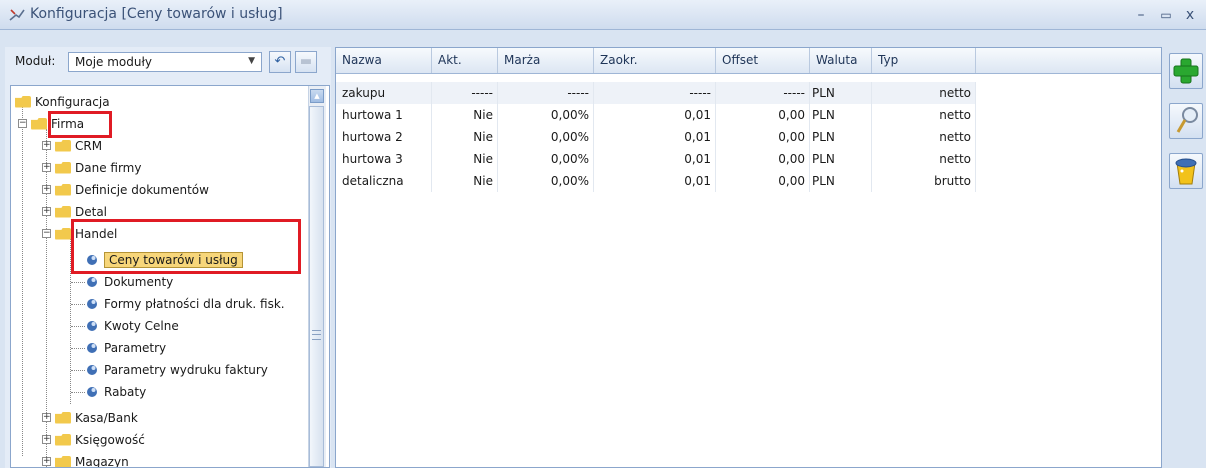  What do you see at coordinates (546, 60) in the screenshot?
I see `column-header-marza: Marża` at bounding box center [546, 60].